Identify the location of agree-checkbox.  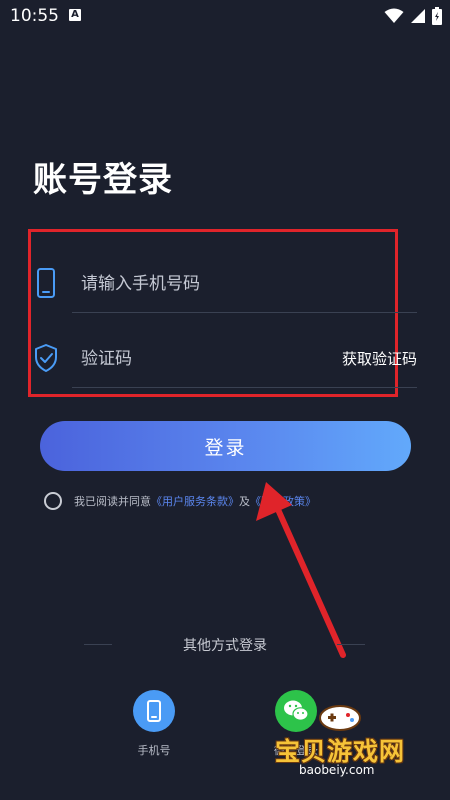
(53, 501).